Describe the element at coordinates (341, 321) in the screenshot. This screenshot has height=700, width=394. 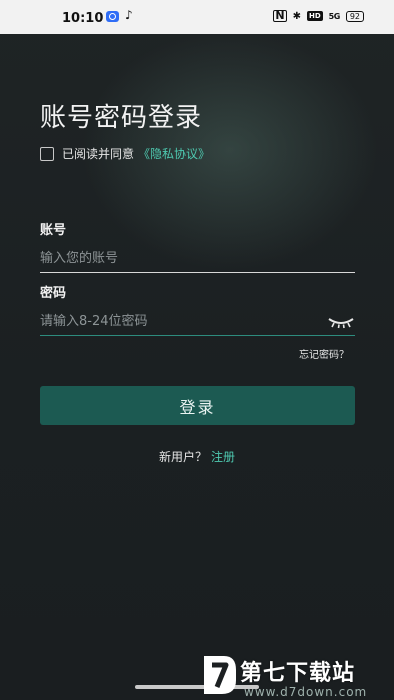
I see `eye-closed-icon` at that location.